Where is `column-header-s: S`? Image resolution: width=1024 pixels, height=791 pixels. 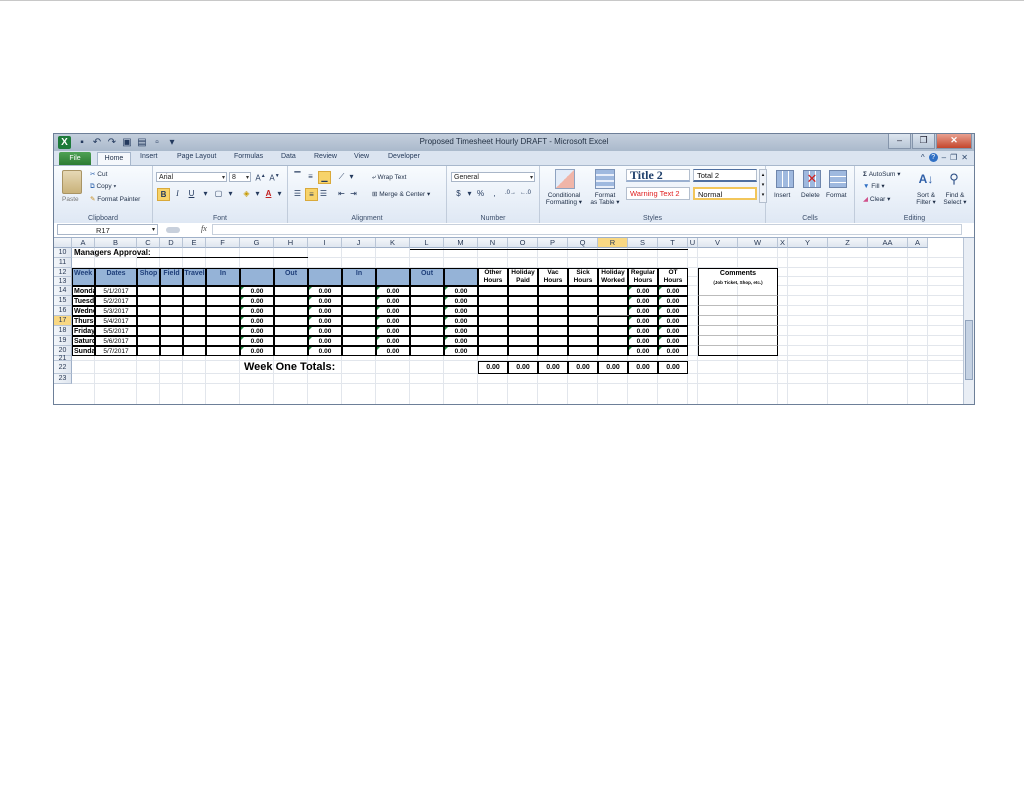 column-header-s: S is located at coordinates (643, 243).